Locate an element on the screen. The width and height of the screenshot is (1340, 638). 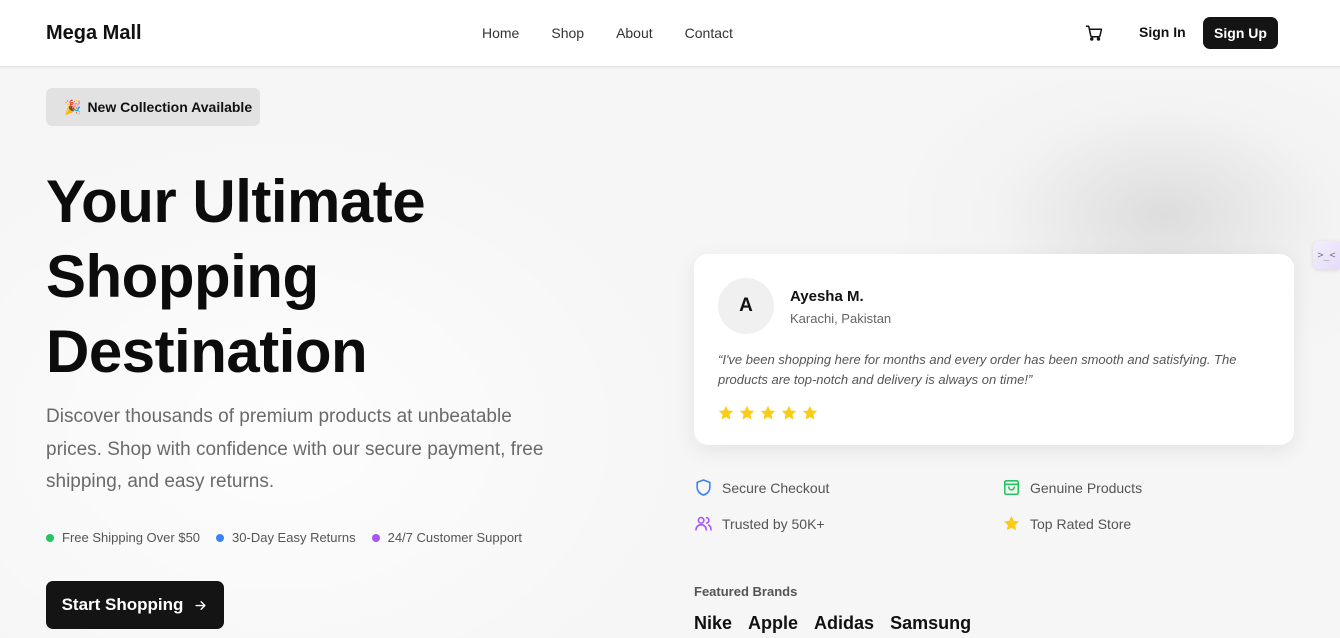
brand-adidas: Adidas is located at coordinates (844, 623).